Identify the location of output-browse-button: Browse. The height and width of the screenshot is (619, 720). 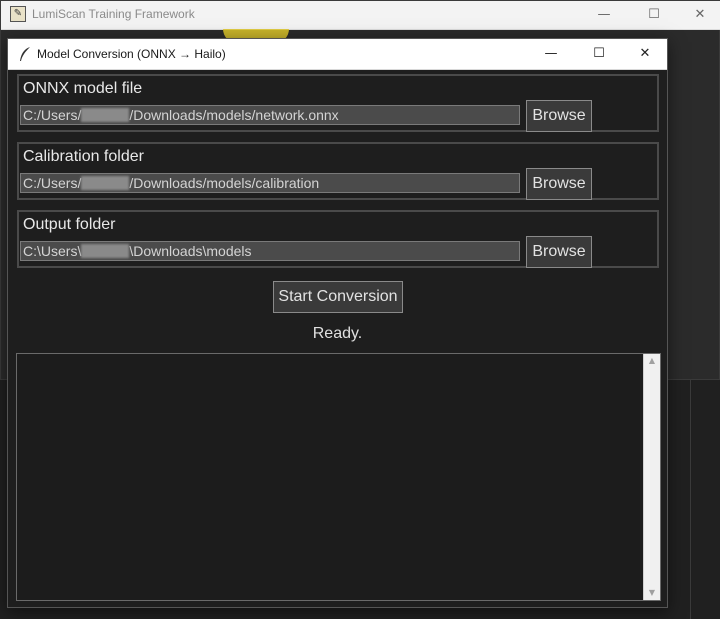
(559, 252).